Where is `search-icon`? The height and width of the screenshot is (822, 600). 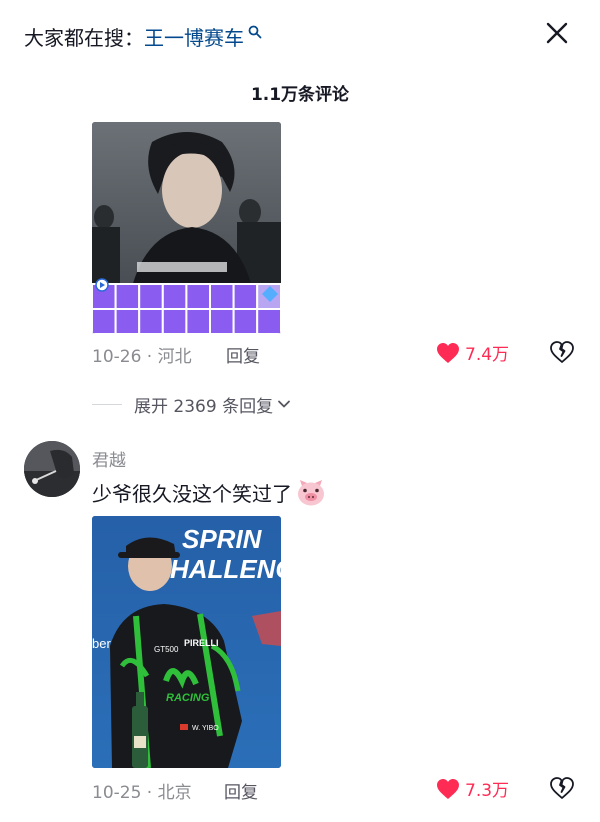
search-icon is located at coordinates (255, 32).